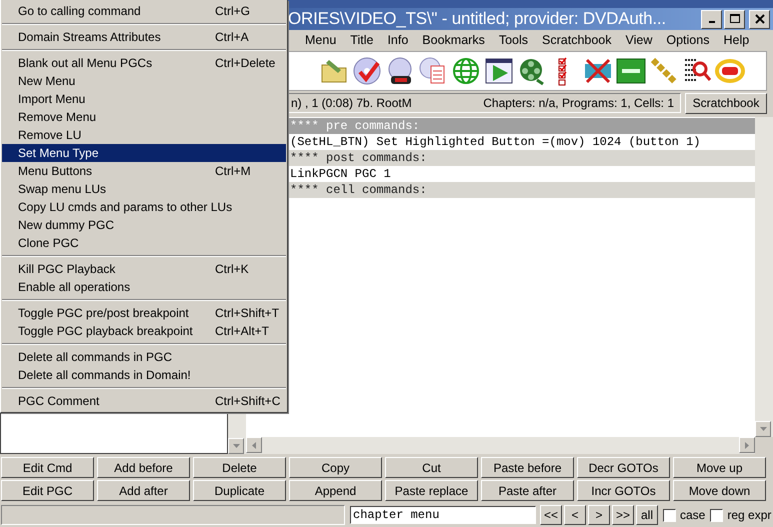  What do you see at coordinates (351, 103) in the screenshot?
I see `status-text: n) , 1 (0:08) 7b. RootM` at bounding box center [351, 103].